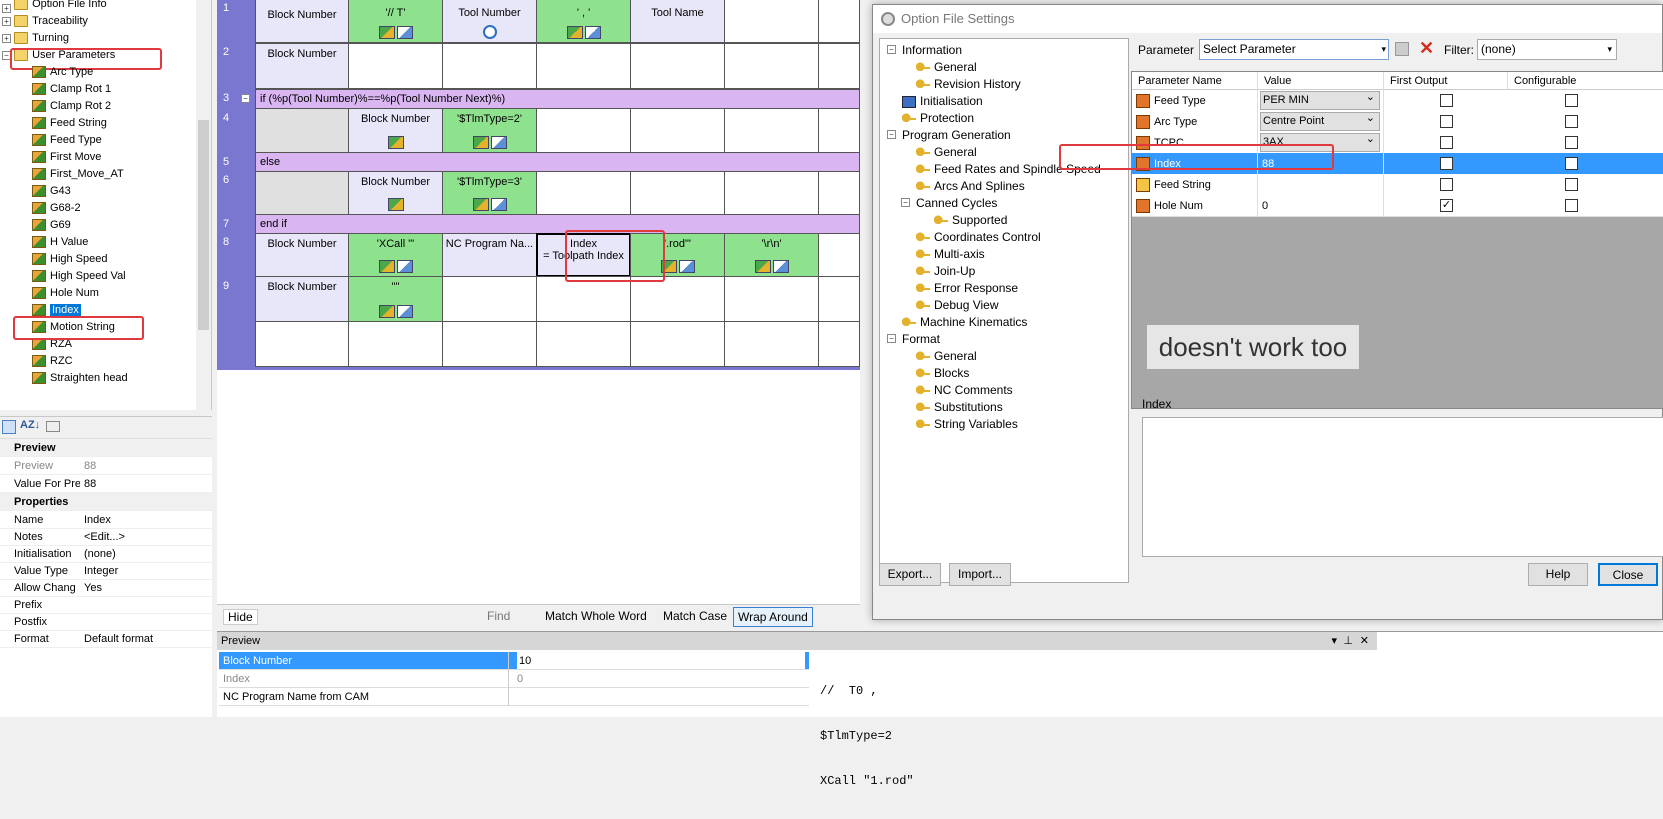  What do you see at coordinates (203, 225) in the screenshot?
I see `scroll-thumb` at bounding box center [203, 225].